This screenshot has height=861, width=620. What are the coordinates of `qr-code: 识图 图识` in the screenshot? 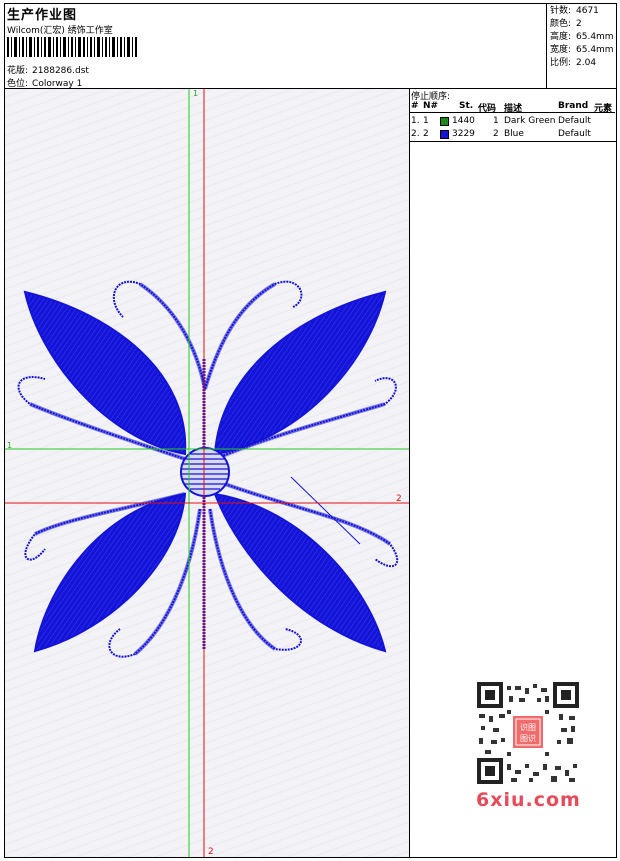 It's located at (528, 734).